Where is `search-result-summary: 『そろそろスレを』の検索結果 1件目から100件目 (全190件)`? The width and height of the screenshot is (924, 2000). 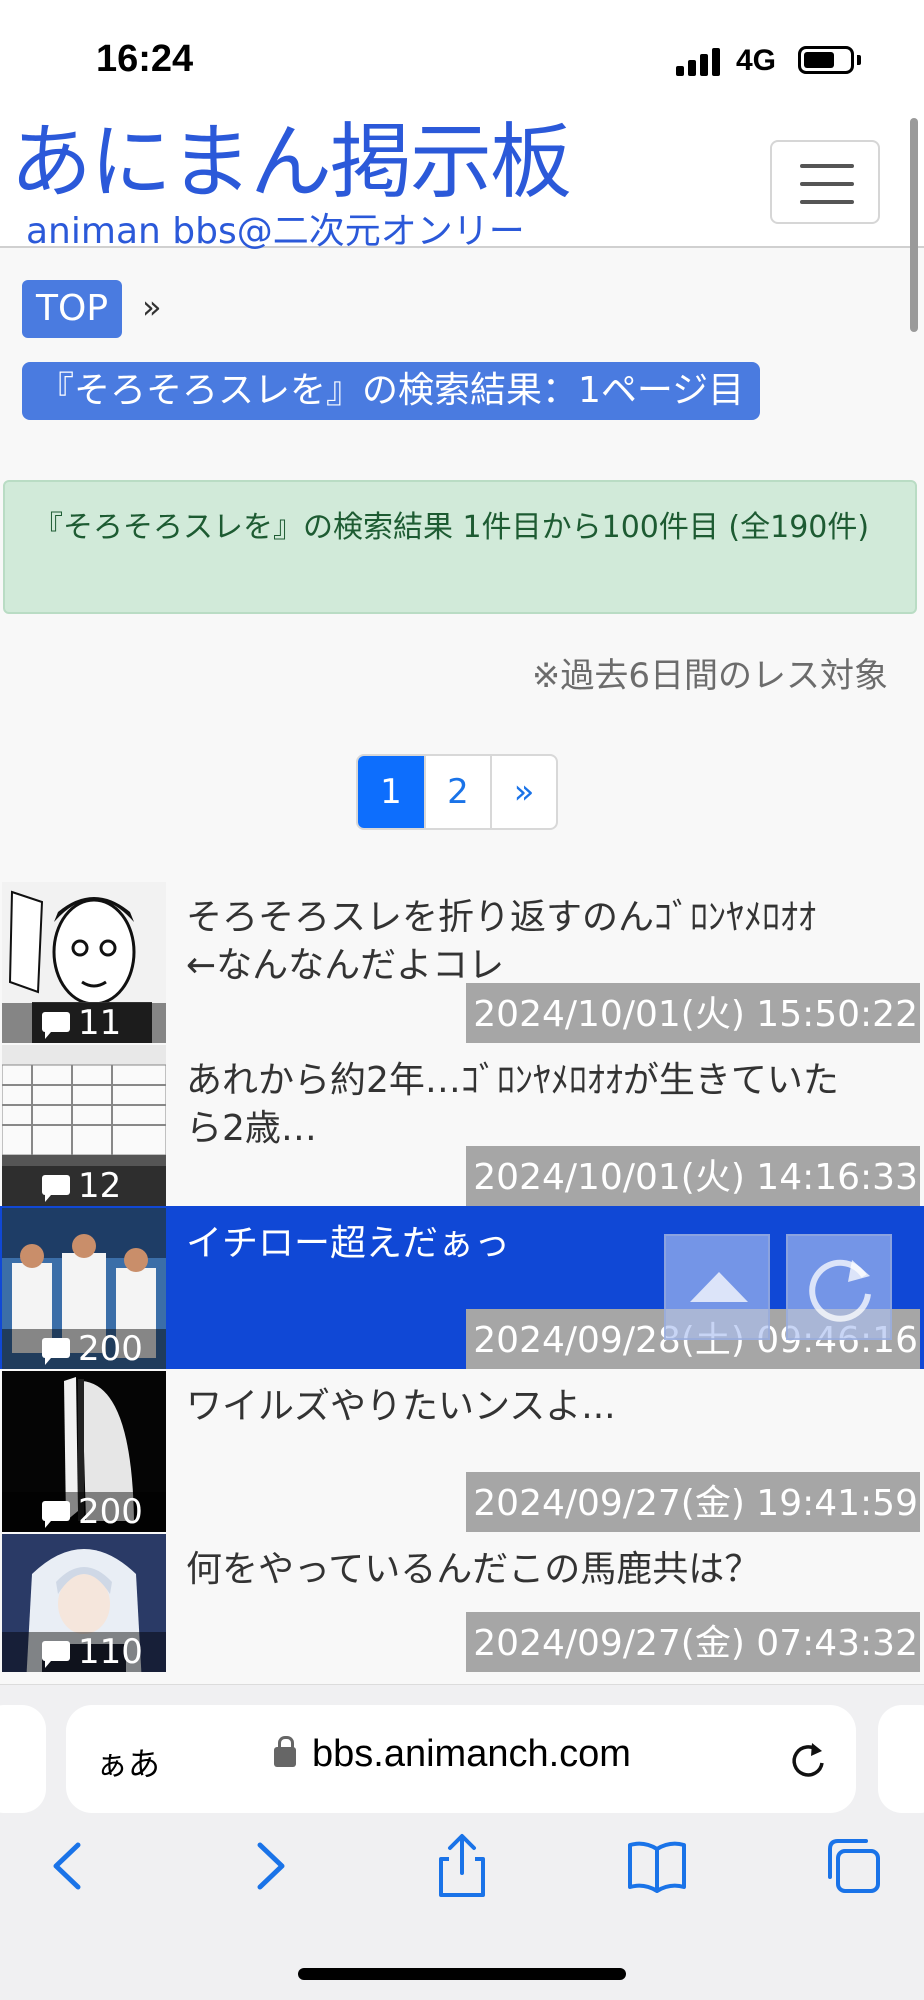 search-result-summary: 『そろそろスレを』の検索結果 1件目から100件目 (全190件) is located at coordinates (460, 547).